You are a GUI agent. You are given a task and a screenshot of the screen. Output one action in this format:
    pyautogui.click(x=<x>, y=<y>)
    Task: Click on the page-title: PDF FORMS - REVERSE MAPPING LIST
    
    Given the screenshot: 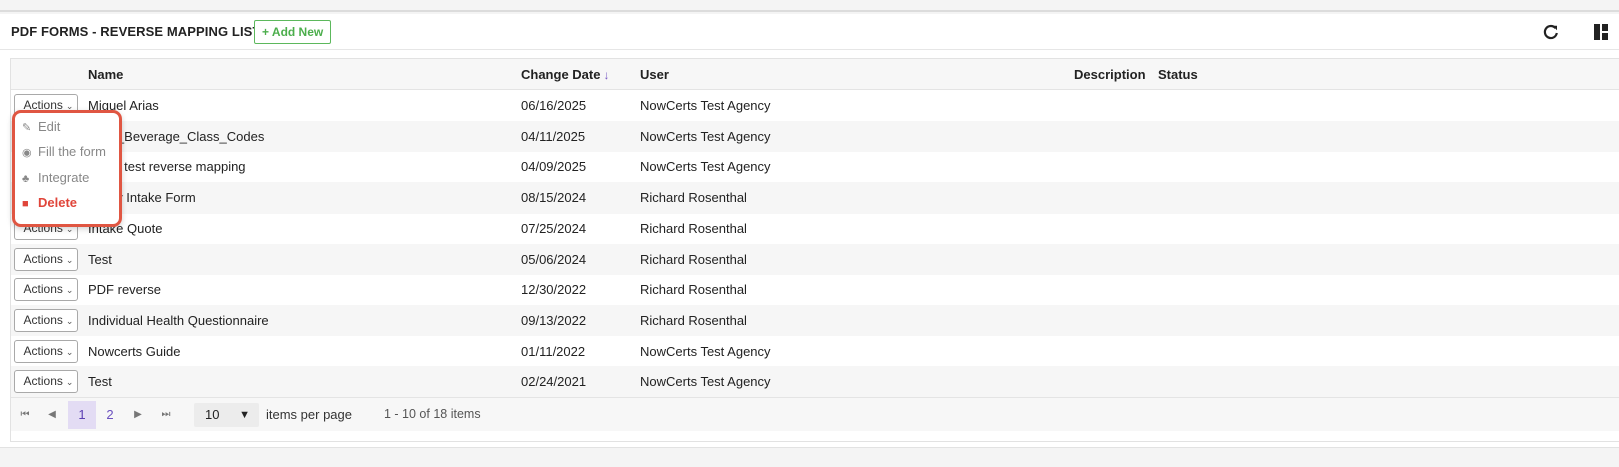 What is the action you would take?
    pyautogui.click(x=136, y=31)
    